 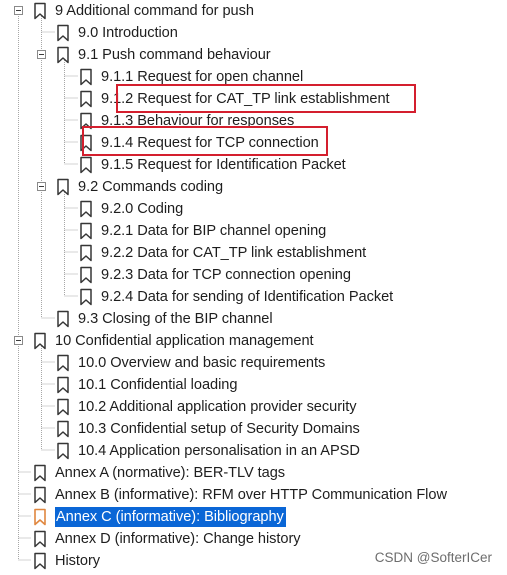 I want to click on bookmark-9-2-2-data-for-cat-tp-link-establishment: 9.2.2 Data for CAT_TP link establishment, so click(x=223, y=253).